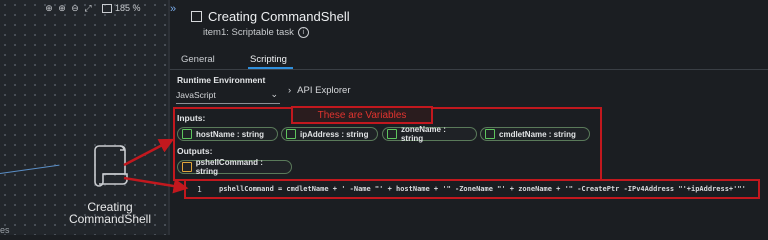  I want to click on chevron-right-icon: ›, so click(290, 90).